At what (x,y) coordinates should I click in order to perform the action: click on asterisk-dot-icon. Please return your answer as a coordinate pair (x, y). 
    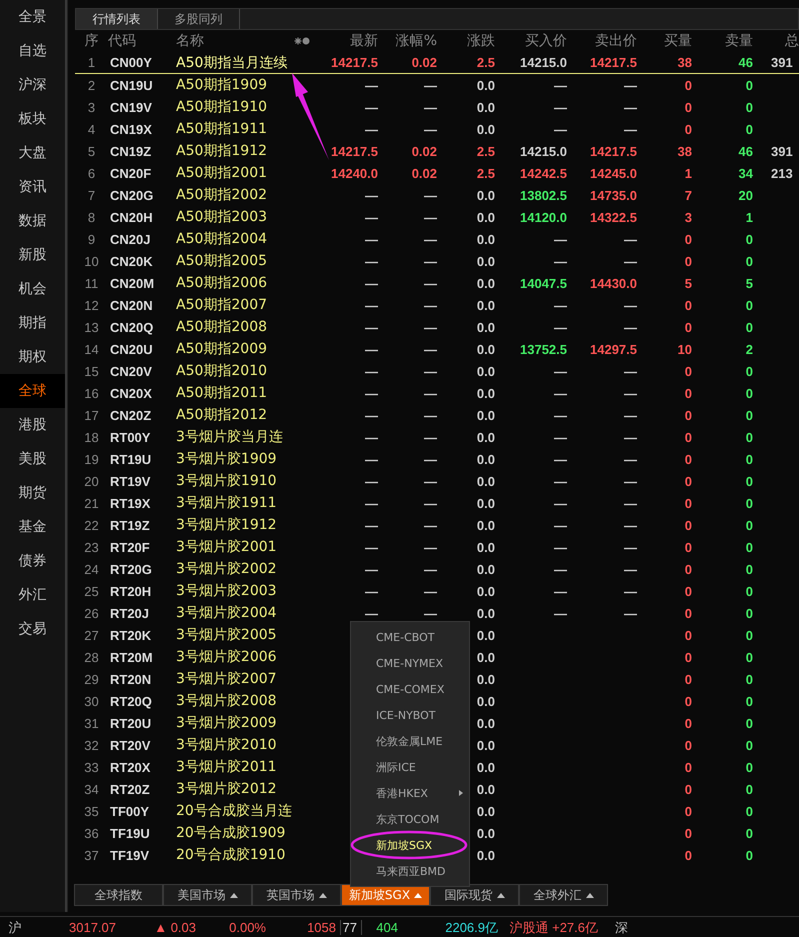
    Looking at the image, I should click on (302, 41).